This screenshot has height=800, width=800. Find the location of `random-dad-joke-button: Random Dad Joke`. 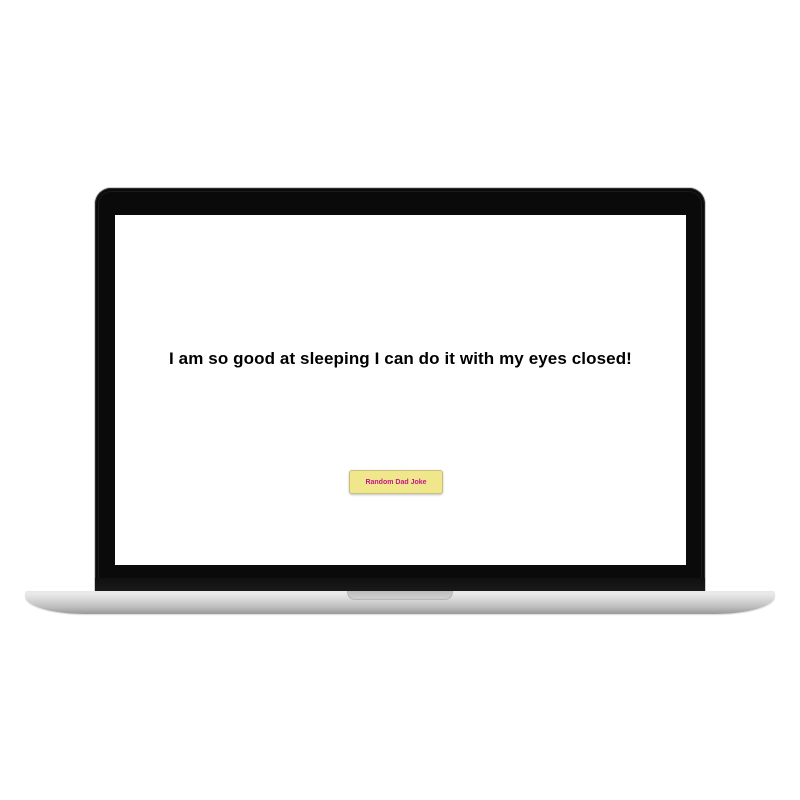

random-dad-joke-button: Random Dad Joke is located at coordinates (396, 482).